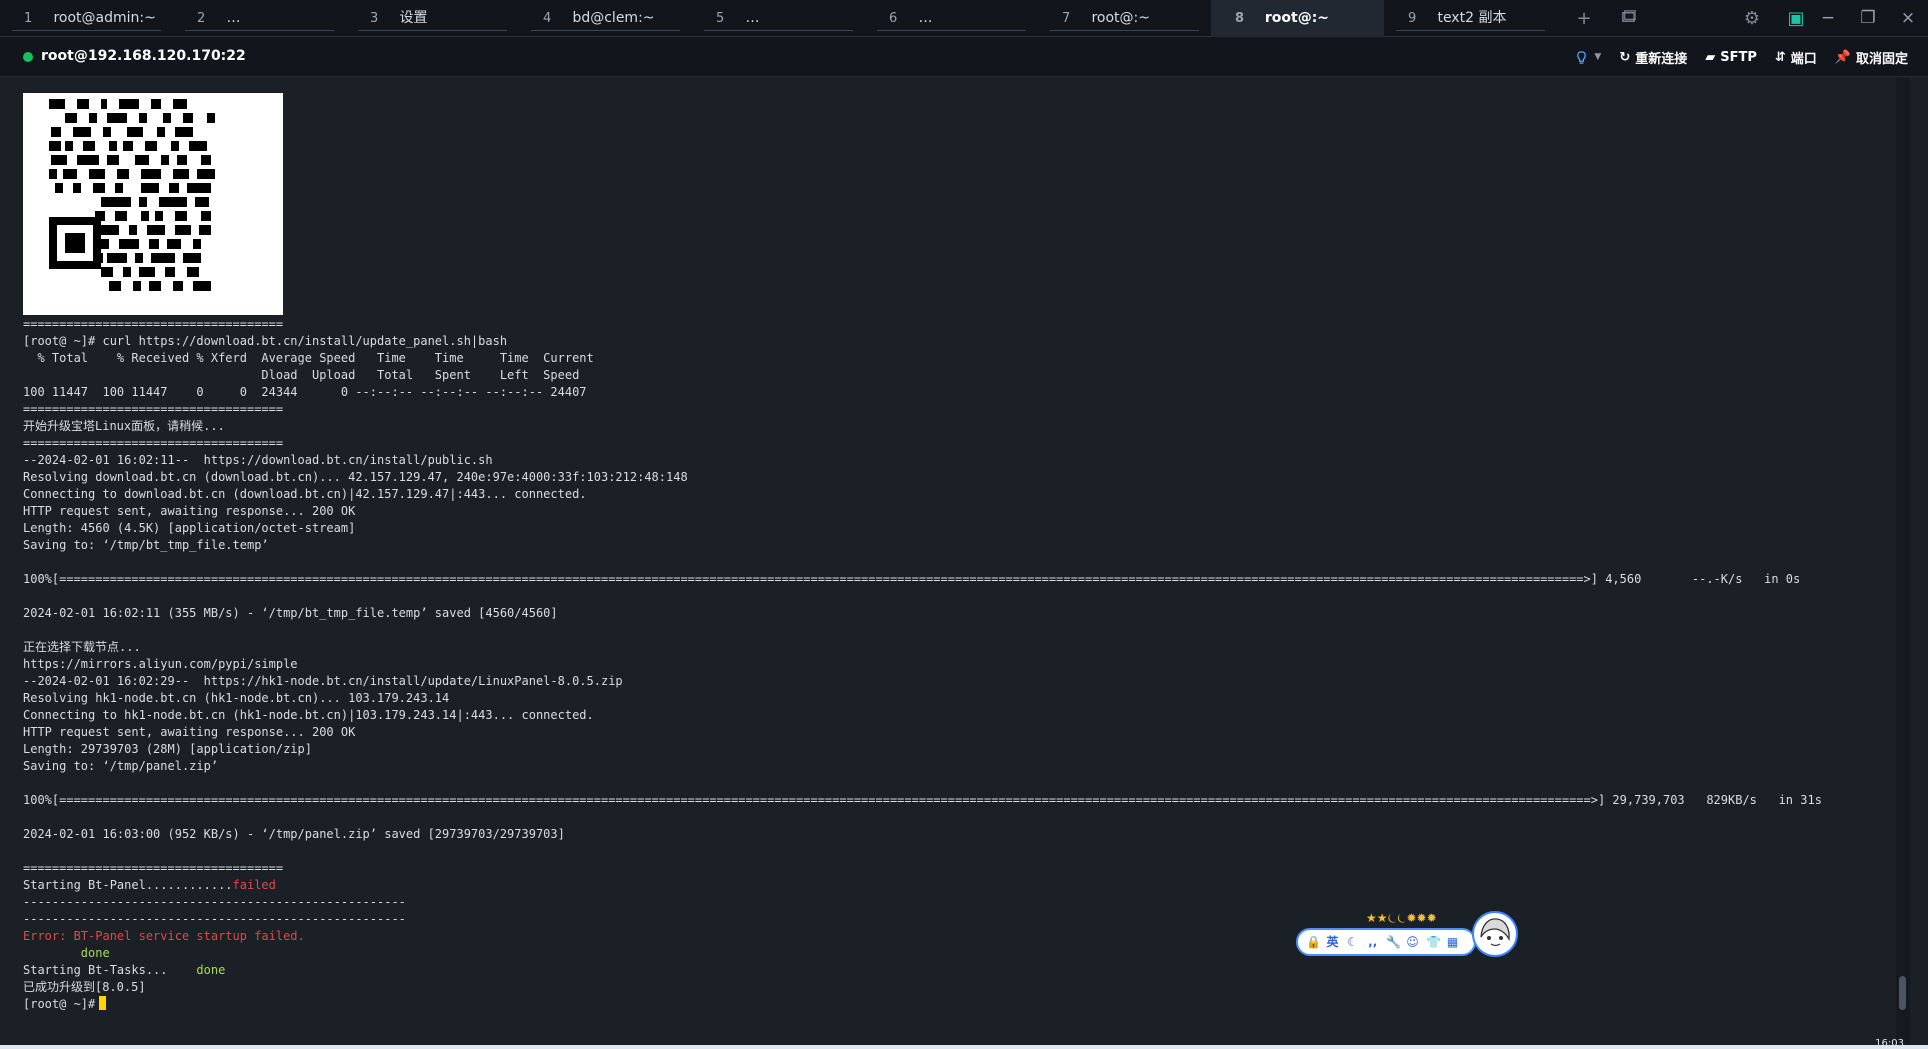 Image resolution: width=1928 pixels, height=1049 pixels. What do you see at coordinates (613, 18) in the screenshot?
I see `tab-label: bd@clem:~` at bounding box center [613, 18].